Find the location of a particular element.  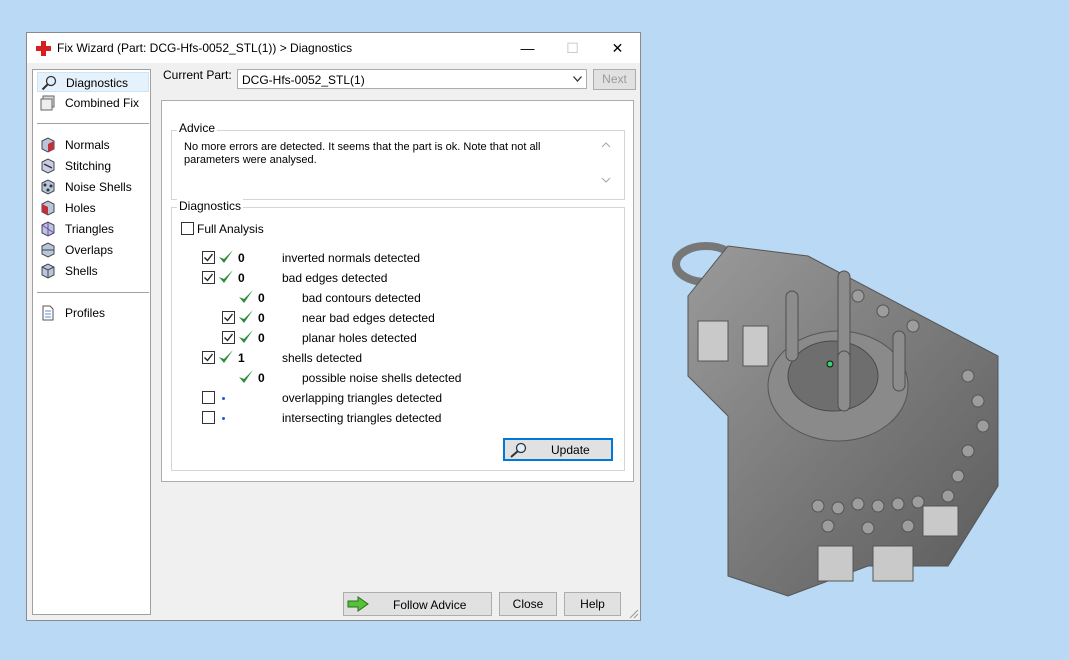

sidebar-item-combined-fix: Combined Fix is located at coordinates (93, 103).